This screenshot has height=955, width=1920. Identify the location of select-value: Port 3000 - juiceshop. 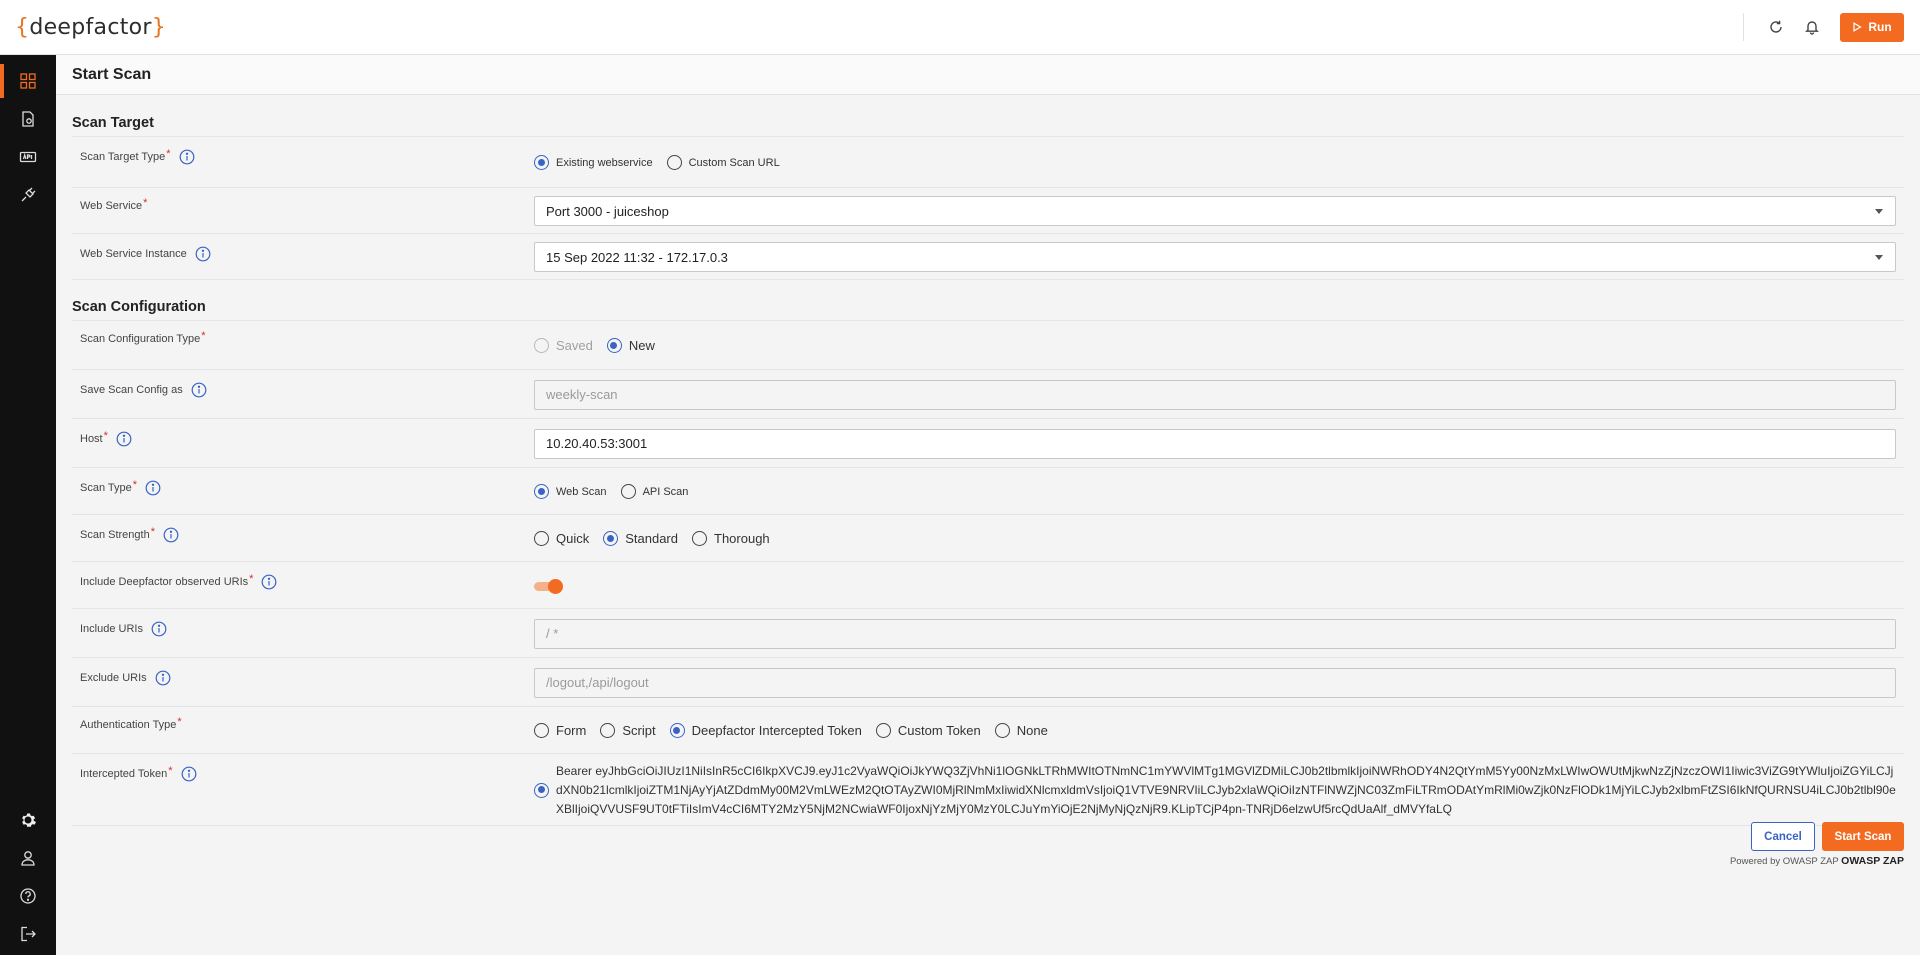
(607, 211).